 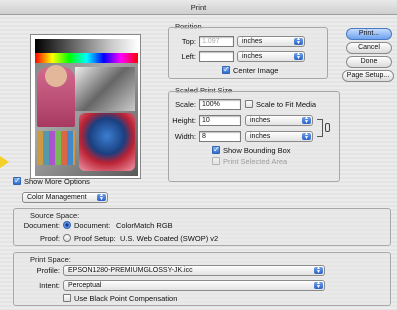 What do you see at coordinates (49, 285) in the screenshot?
I see `intent-label: Intent:` at bounding box center [49, 285].